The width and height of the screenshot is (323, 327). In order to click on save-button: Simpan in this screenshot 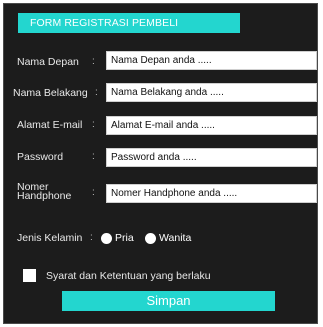, I will do `click(168, 301)`.